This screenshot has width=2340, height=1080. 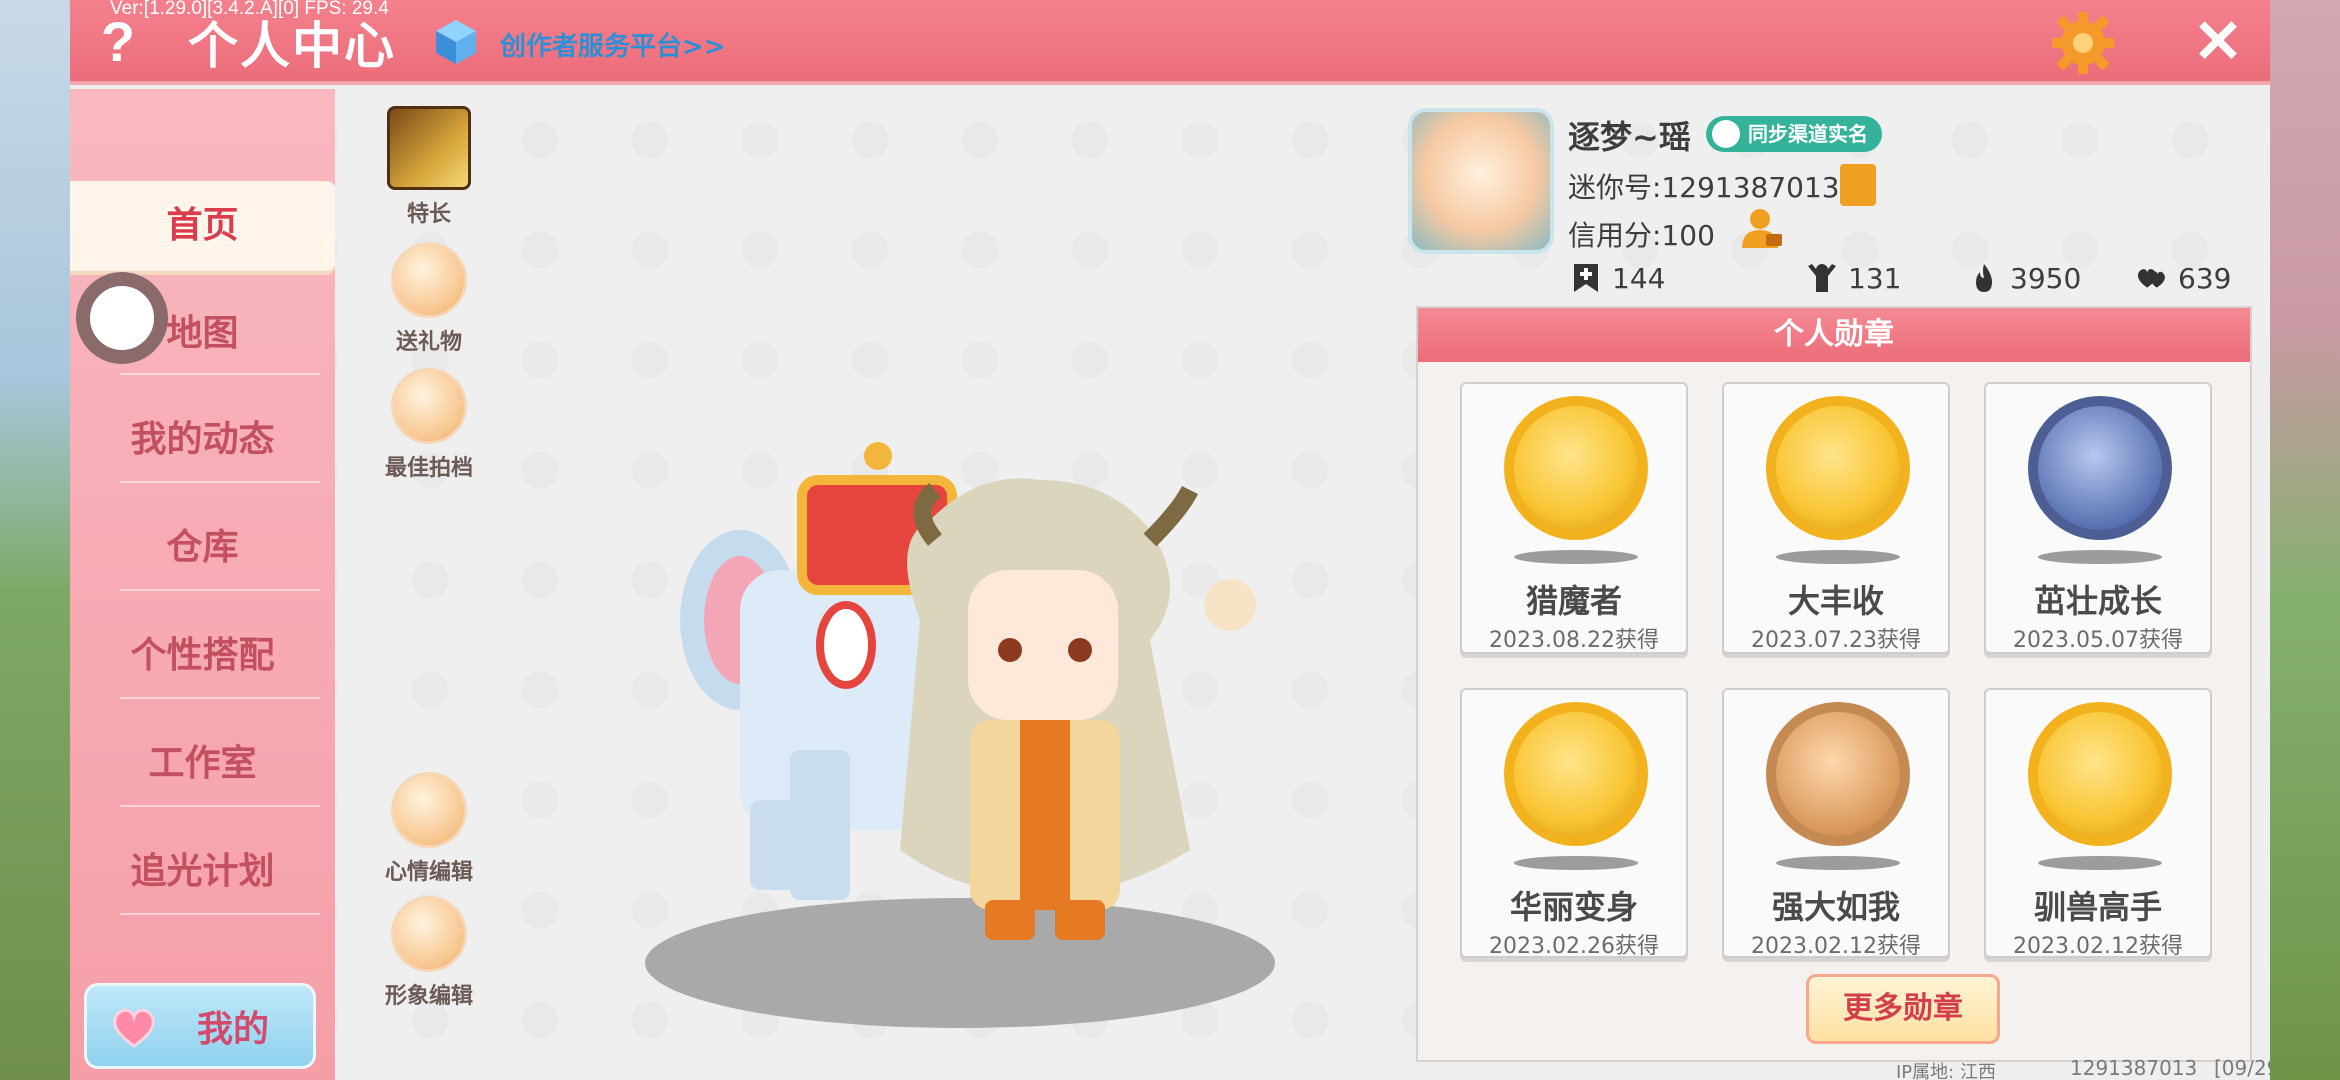 What do you see at coordinates (429, 934) in the screenshot?
I see `outfit-icon` at bounding box center [429, 934].